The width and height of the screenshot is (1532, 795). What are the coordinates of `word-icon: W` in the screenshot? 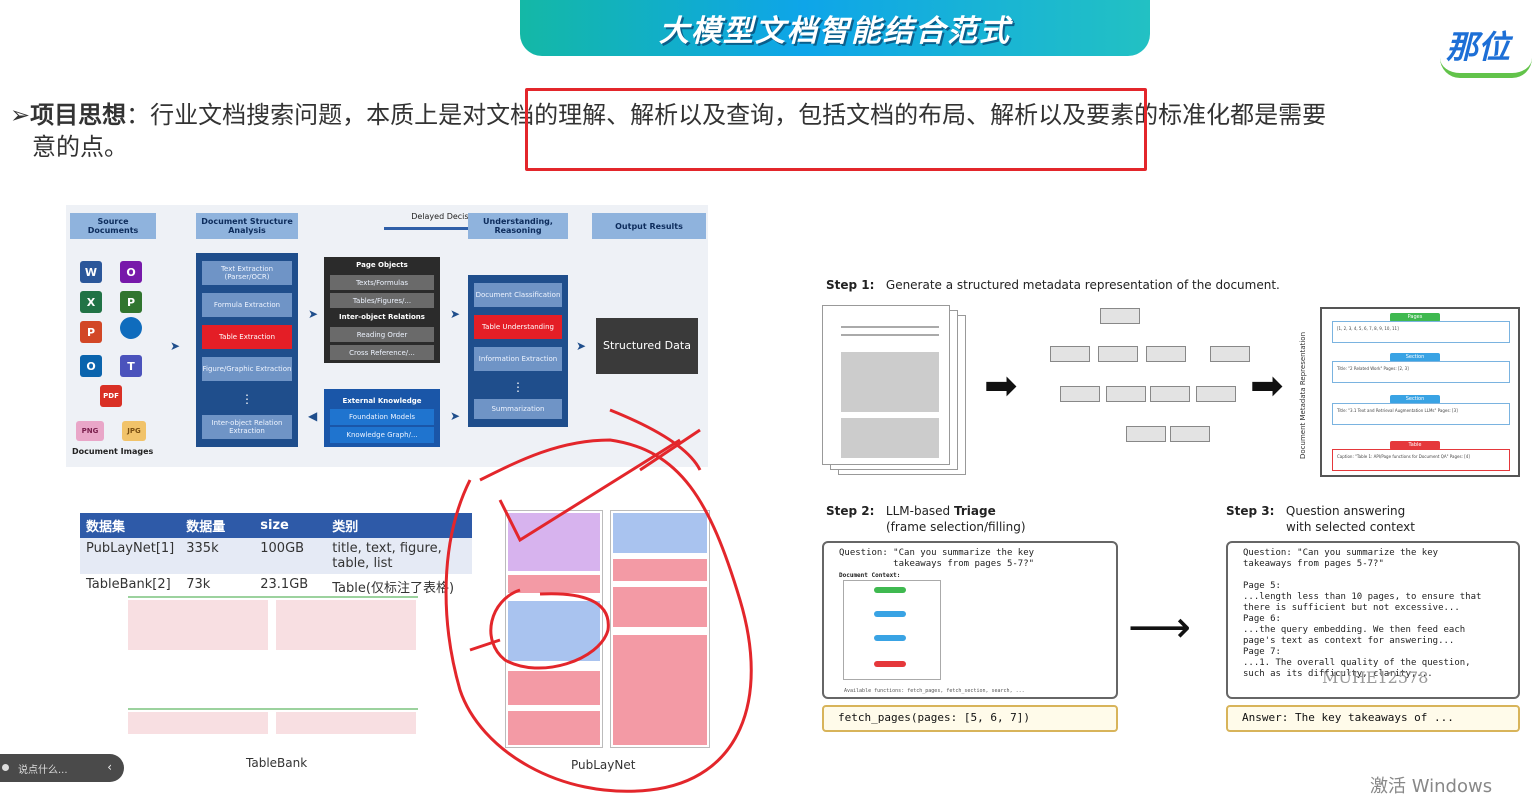 It's located at (91, 272).